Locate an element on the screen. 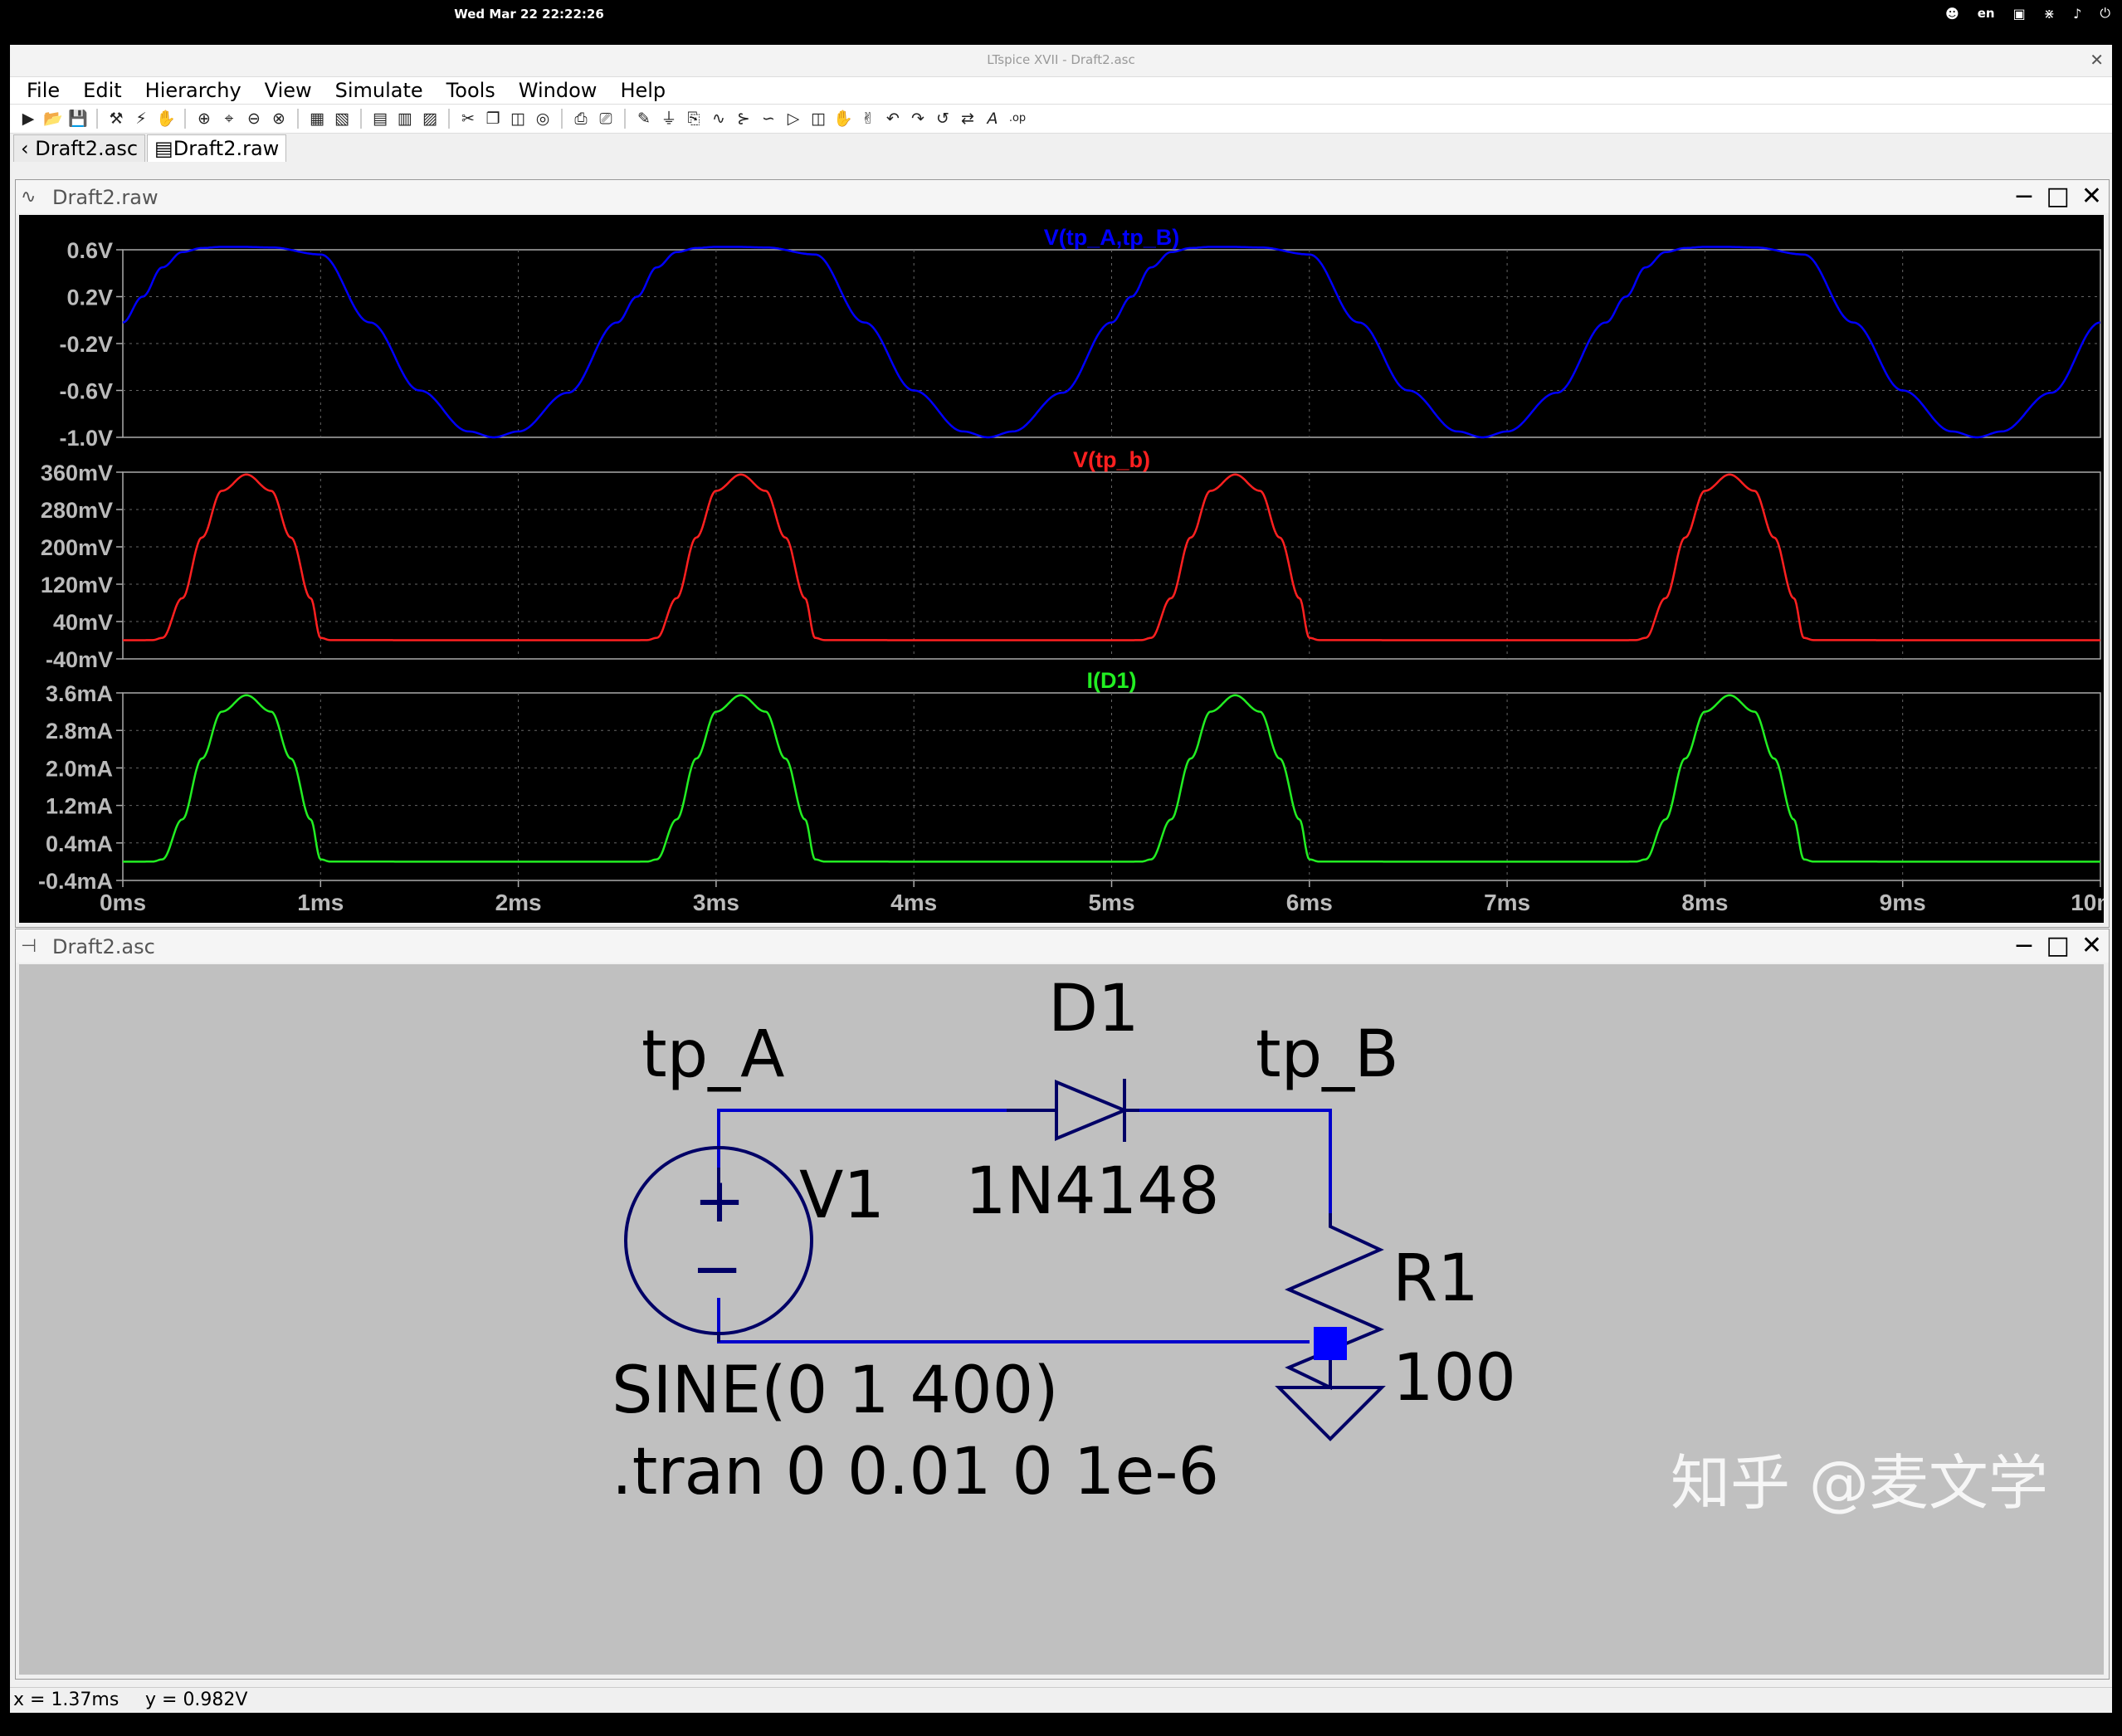  wire-v1-bottom is located at coordinates (1013, 1320).